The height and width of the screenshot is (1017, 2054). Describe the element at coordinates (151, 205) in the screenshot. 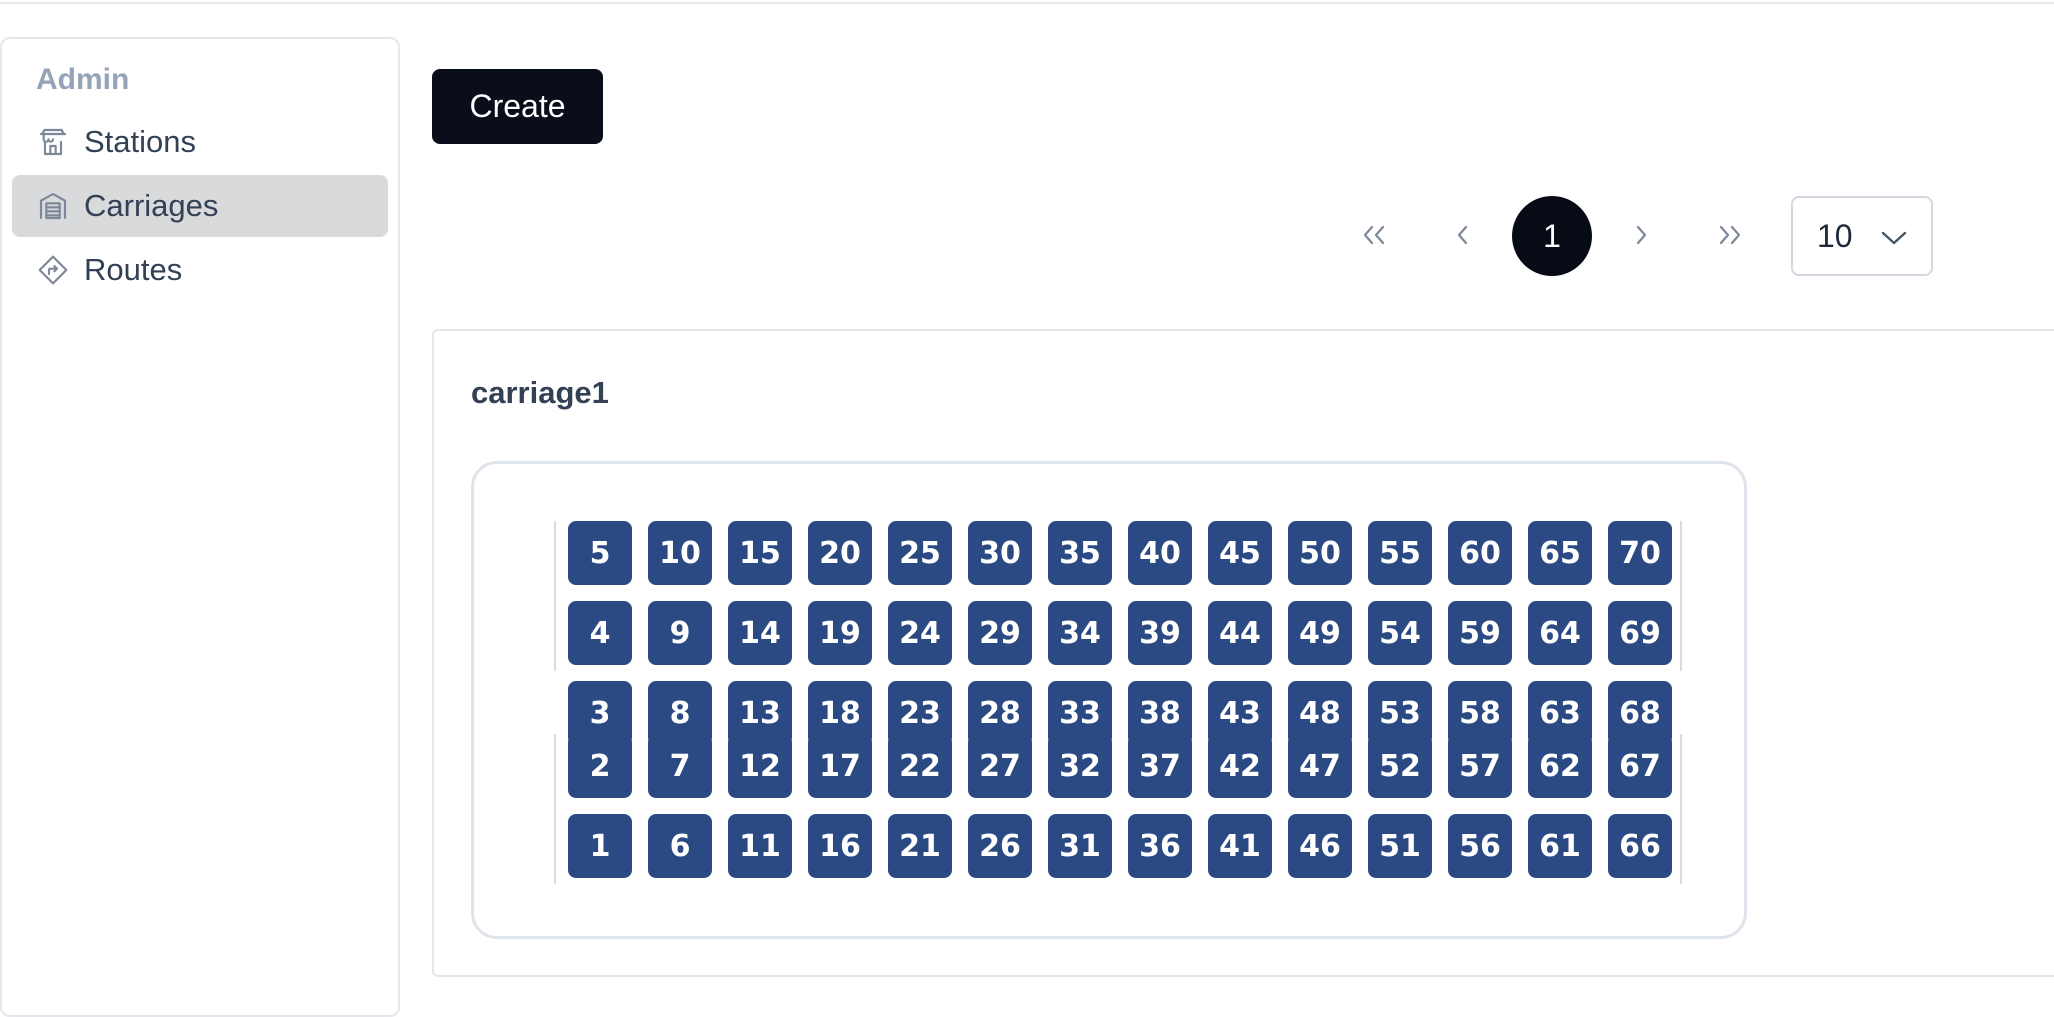

I see `sidebar-item-label: Carriages` at that location.